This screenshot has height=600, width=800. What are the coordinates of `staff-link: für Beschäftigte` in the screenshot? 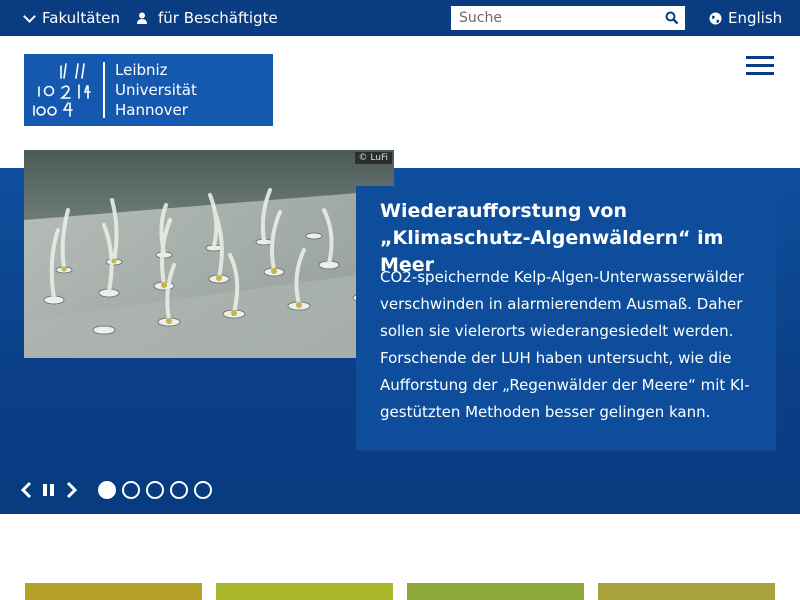 It's located at (207, 18).